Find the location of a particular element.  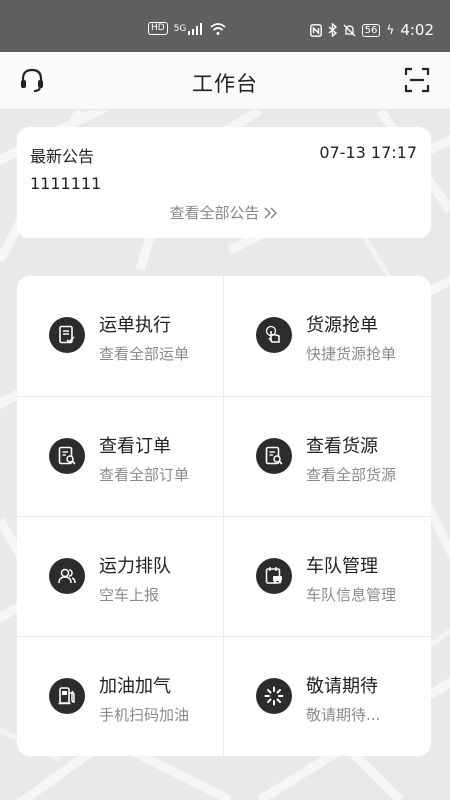

people-queue-icon is located at coordinates (67, 576).